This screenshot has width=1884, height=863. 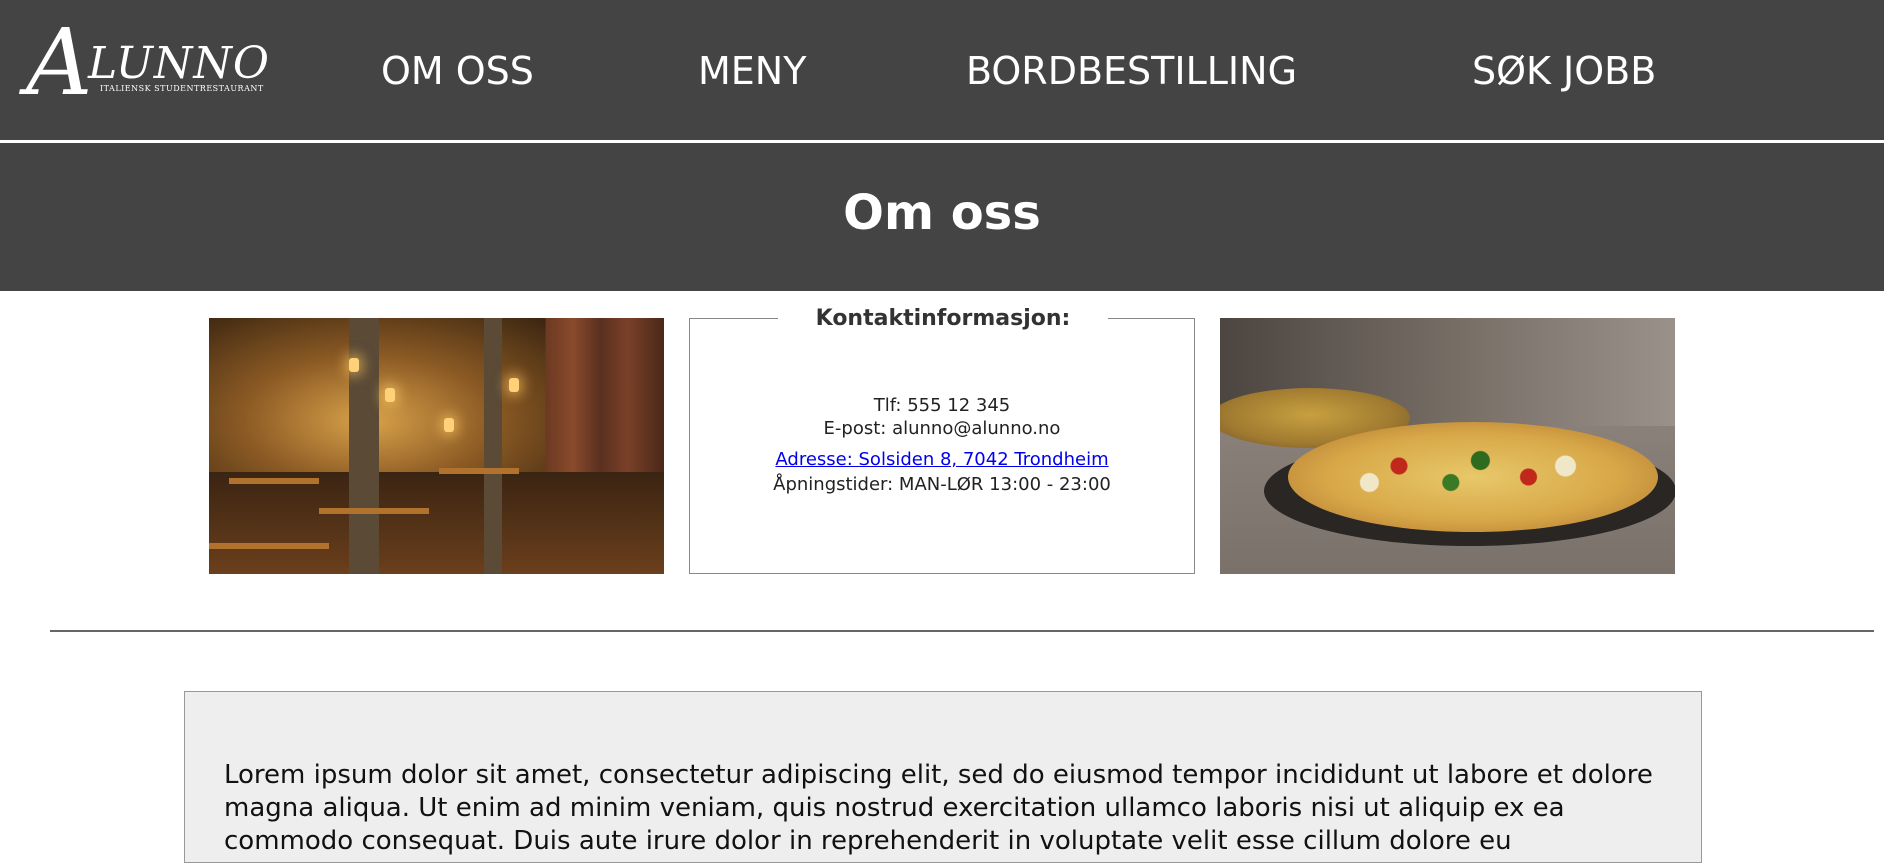 What do you see at coordinates (942, 213) in the screenshot?
I see `page-title: Om oss` at bounding box center [942, 213].